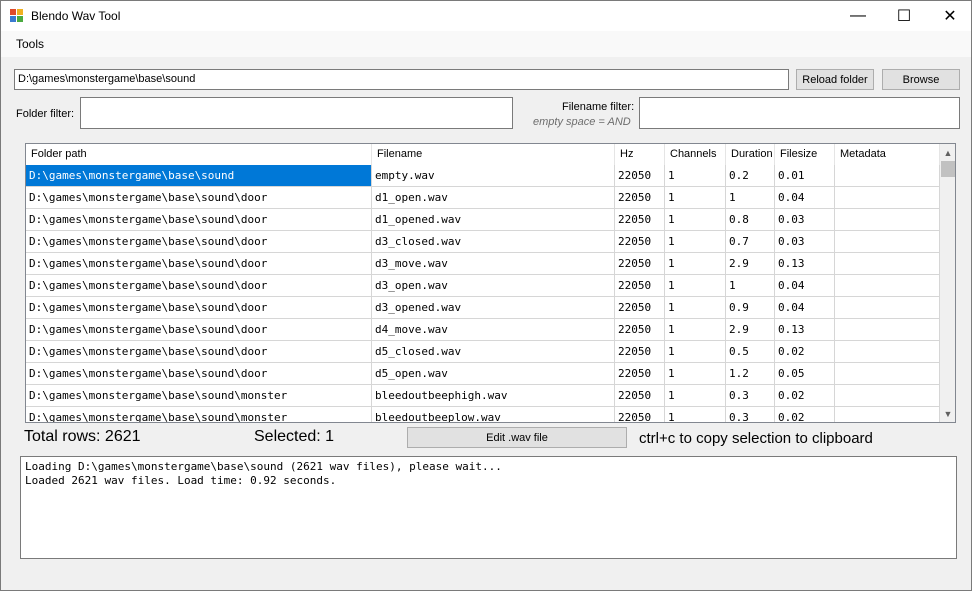 This screenshot has height=591, width=972. What do you see at coordinates (401, 79) in the screenshot?
I see `folder-path-input: D:\games\monstergame\base\sound` at bounding box center [401, 79].